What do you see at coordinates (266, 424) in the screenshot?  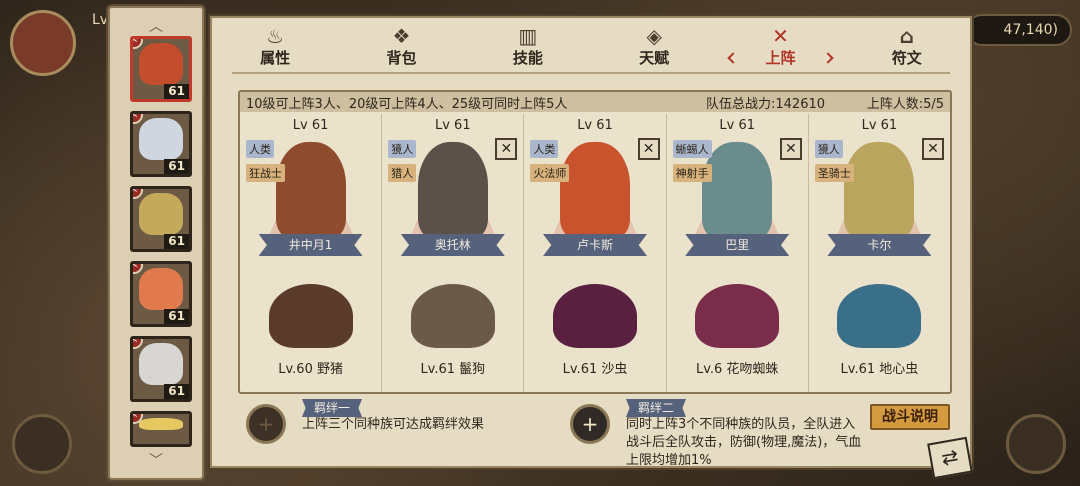 I see `bond-one-icon` at bounding box center [266, 424].